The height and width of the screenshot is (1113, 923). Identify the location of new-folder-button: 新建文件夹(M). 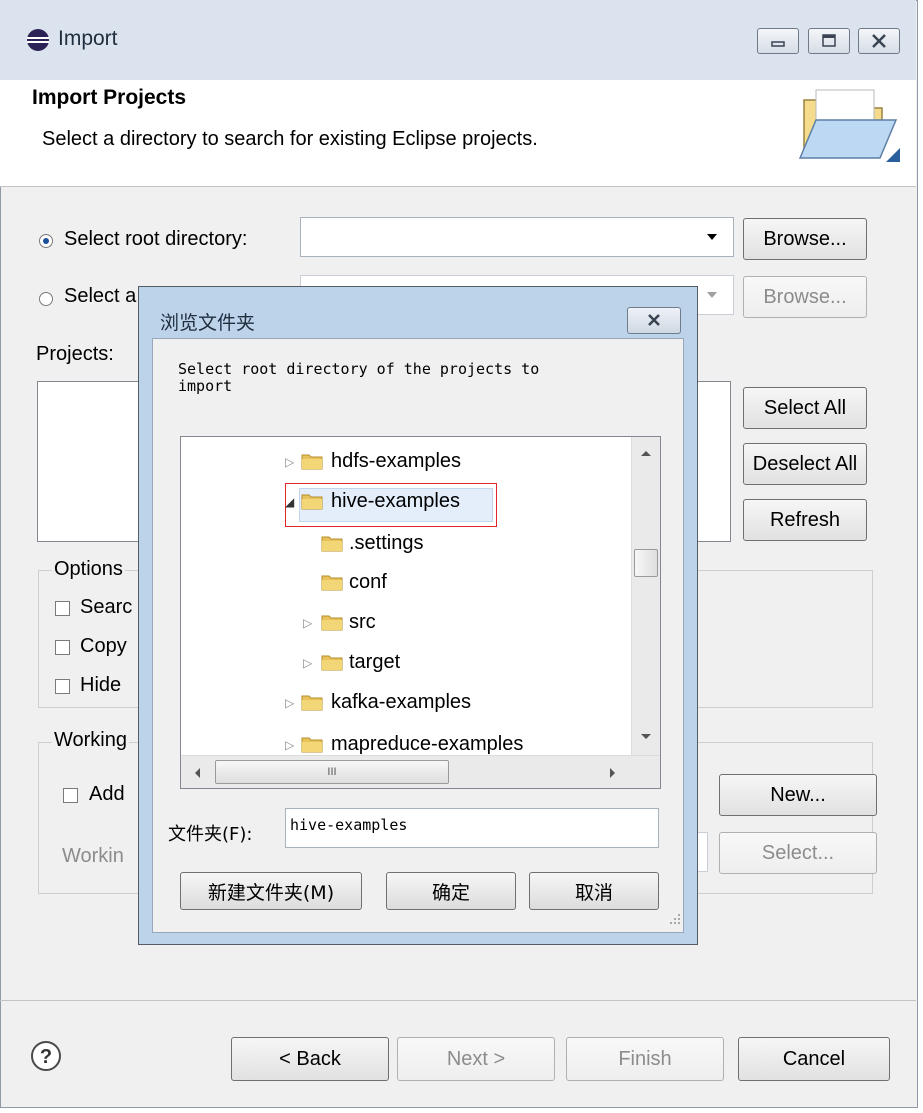
(271, 891).